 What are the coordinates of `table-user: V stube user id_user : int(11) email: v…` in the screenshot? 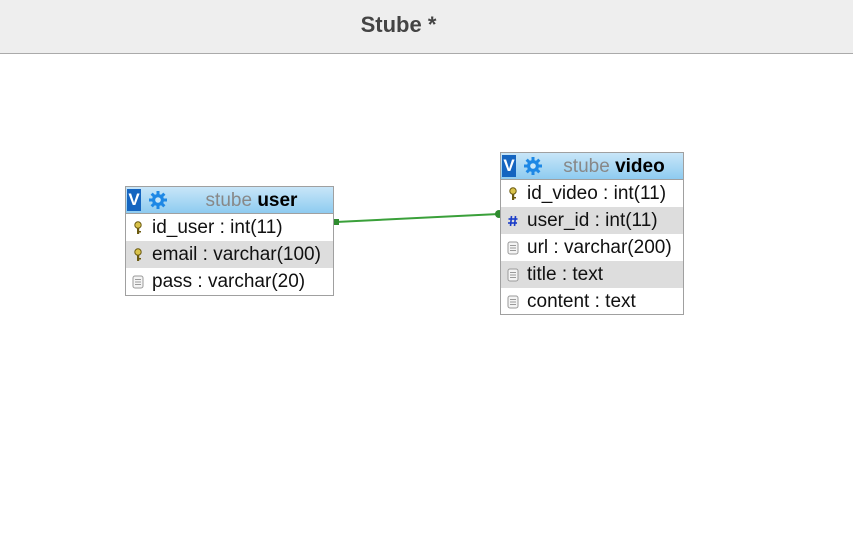 It's located at (229, 241).